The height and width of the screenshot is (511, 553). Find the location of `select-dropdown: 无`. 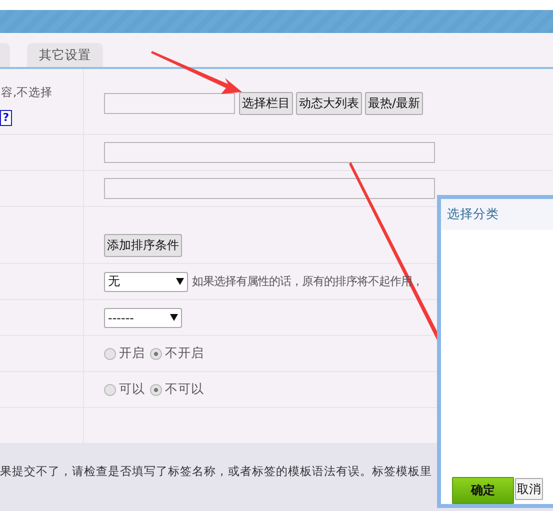

select-dropdown: 无 is located at coordinates (146, 282).